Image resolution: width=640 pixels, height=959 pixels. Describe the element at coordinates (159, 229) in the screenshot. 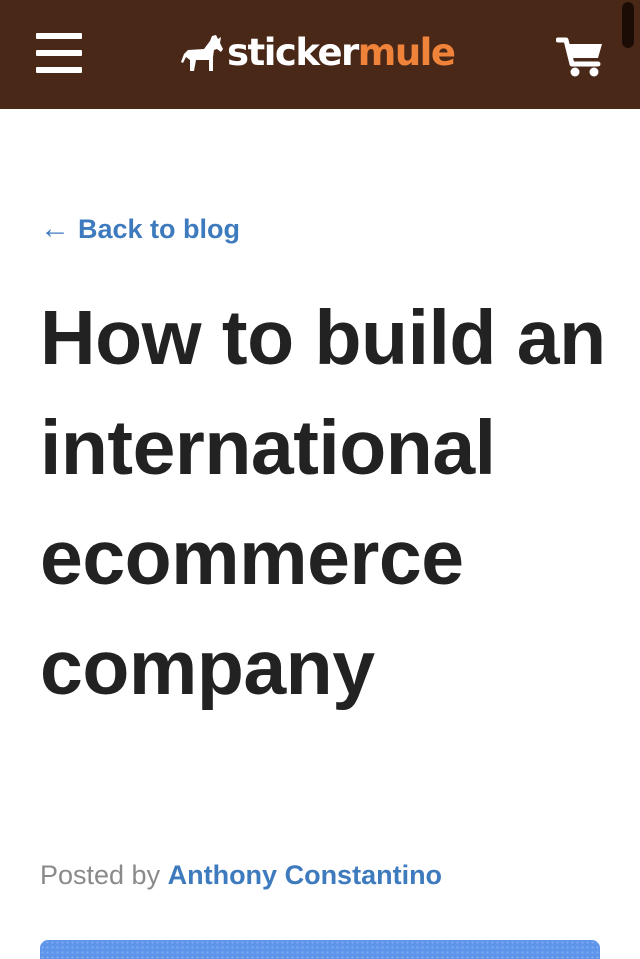

I see `back-to-blog-label: Back to blog` at that location.